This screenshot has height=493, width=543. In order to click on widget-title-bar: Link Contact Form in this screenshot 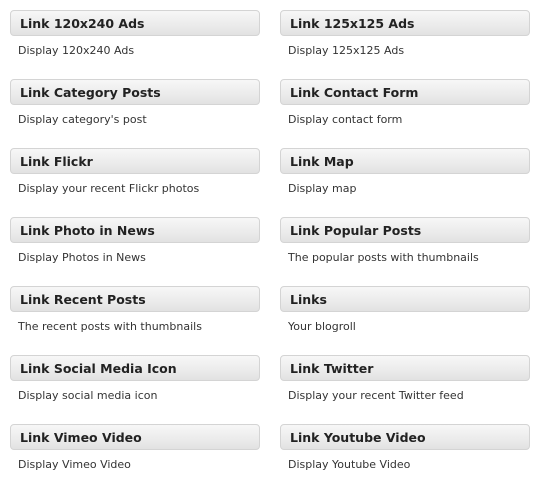, I will do `click(405, 92)`.